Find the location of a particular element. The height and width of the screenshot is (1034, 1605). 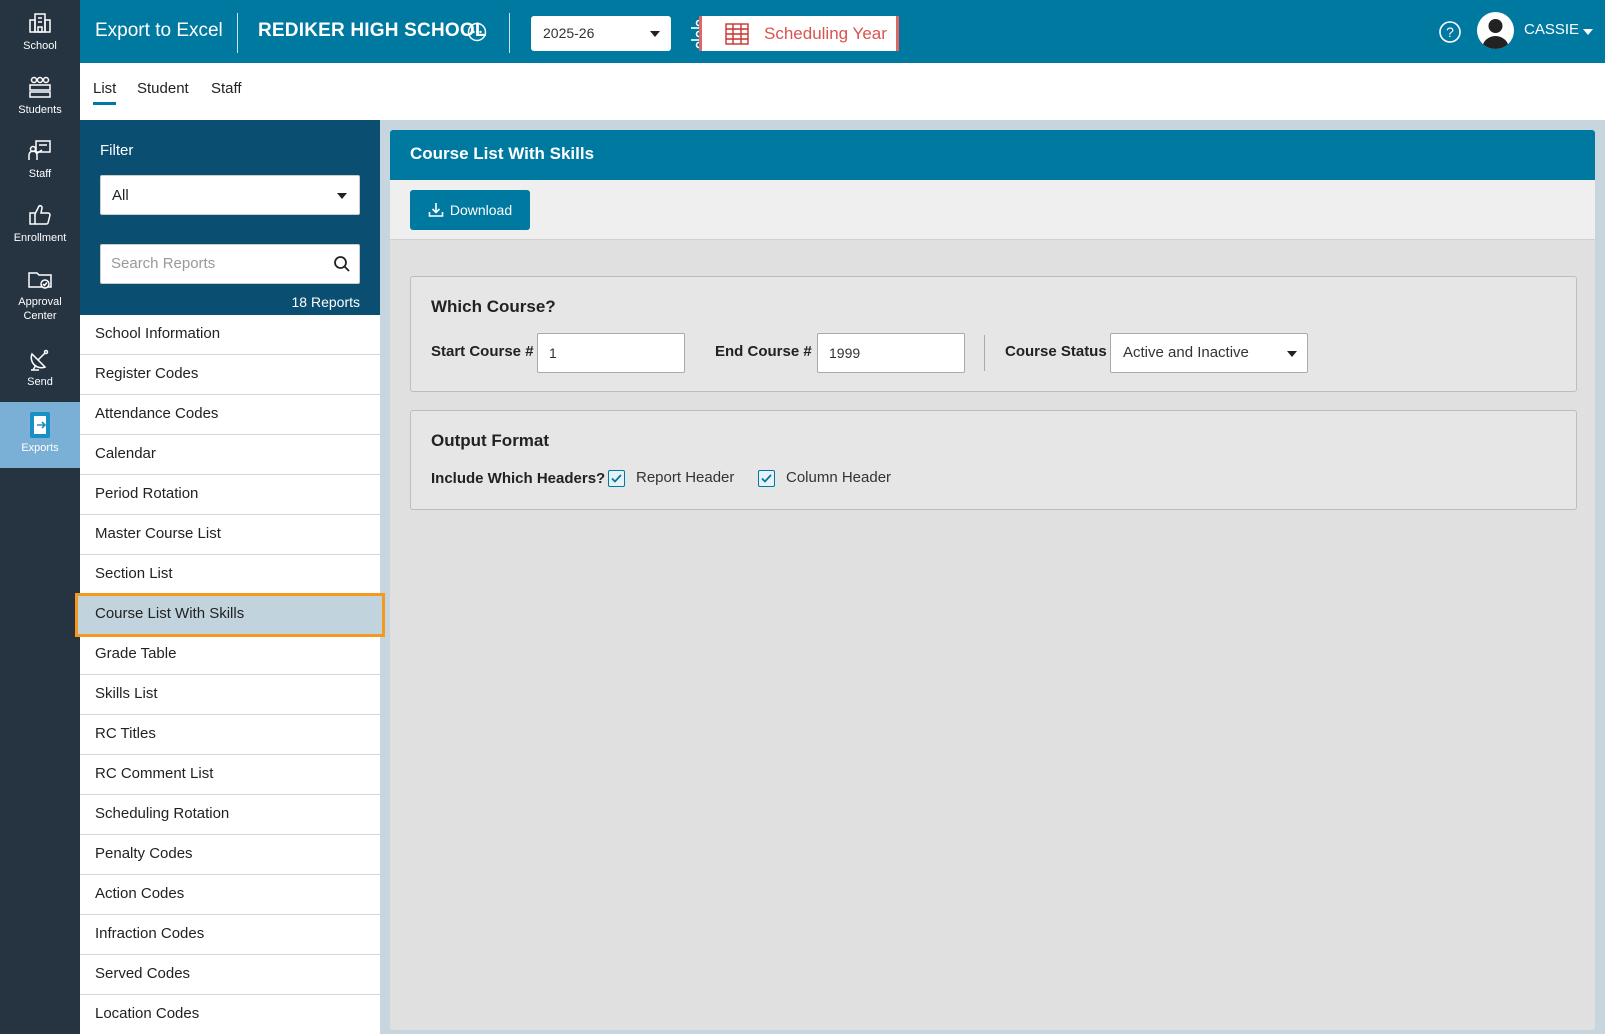

rail-label: Students is located at coordinates (40, 110).